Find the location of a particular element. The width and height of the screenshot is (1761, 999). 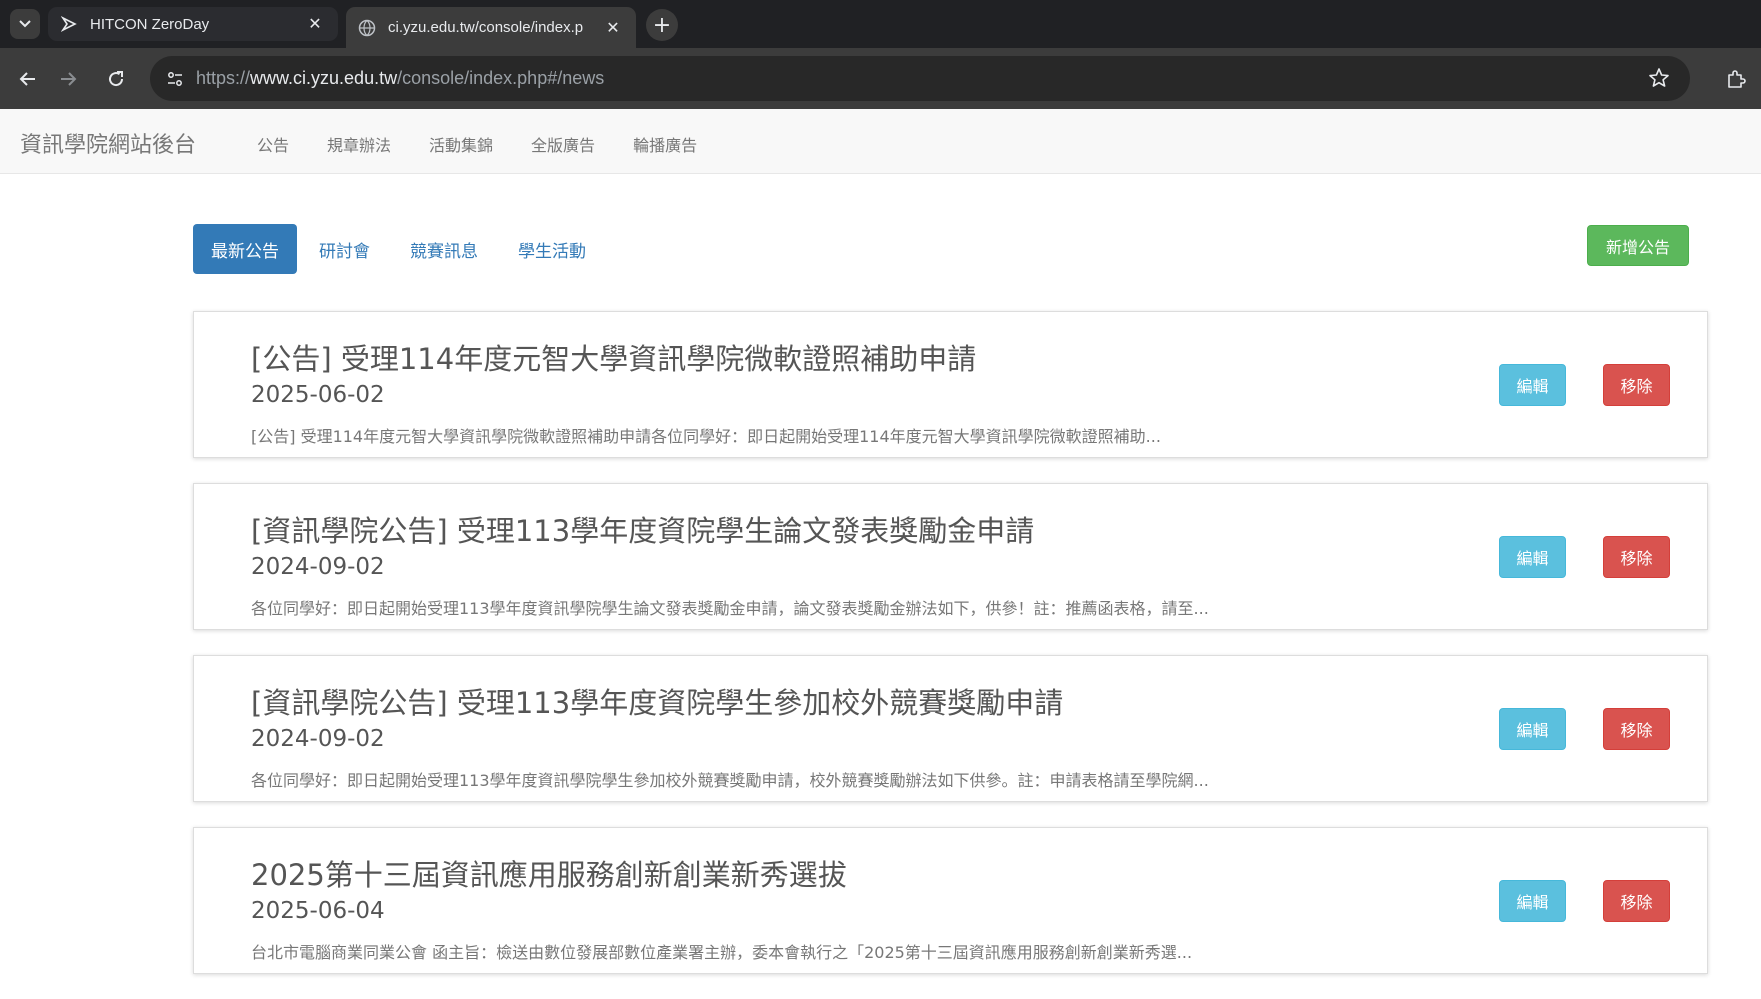

arrow-left-icon is located at coordinates (27, 79).